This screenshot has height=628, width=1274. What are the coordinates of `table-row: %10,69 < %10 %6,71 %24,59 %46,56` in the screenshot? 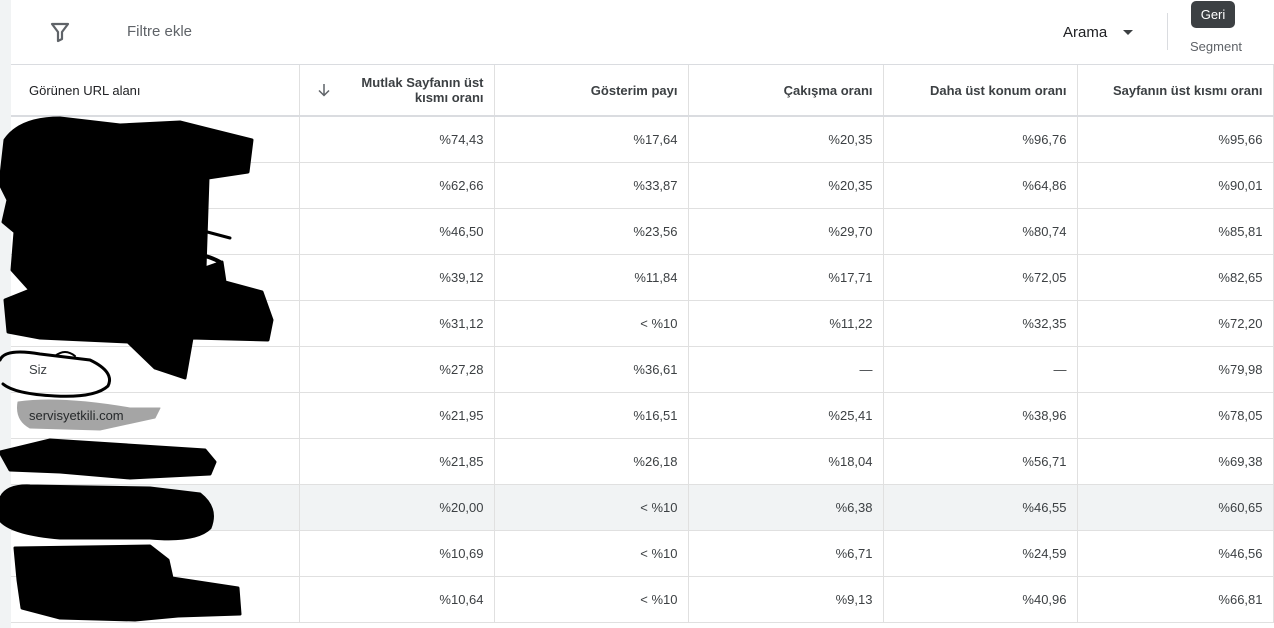 It's located at (642, 553).